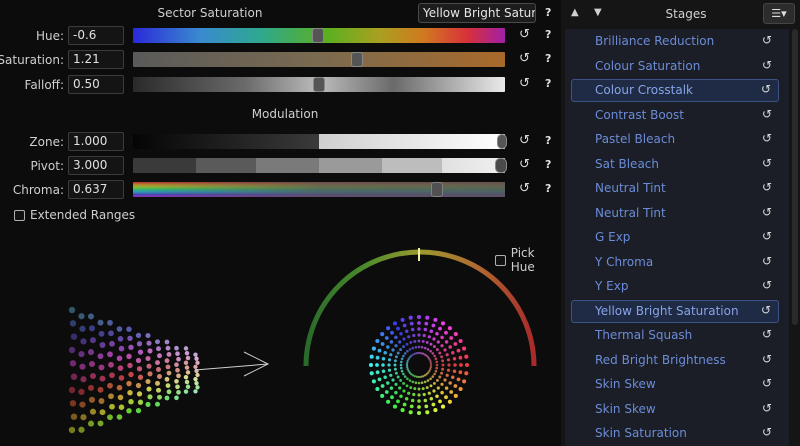 The width and height of the screenshot is (800, 446). I want to click on zone-slider-handle, so click(502, 141).